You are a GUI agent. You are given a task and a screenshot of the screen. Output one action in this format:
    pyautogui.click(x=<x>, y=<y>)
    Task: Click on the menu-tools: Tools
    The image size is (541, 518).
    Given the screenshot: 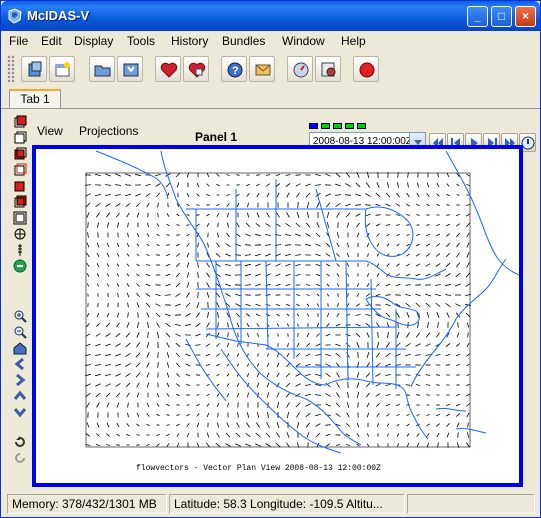 What is the action you would take?
    pyautogui.click(x=141, y=41)
    